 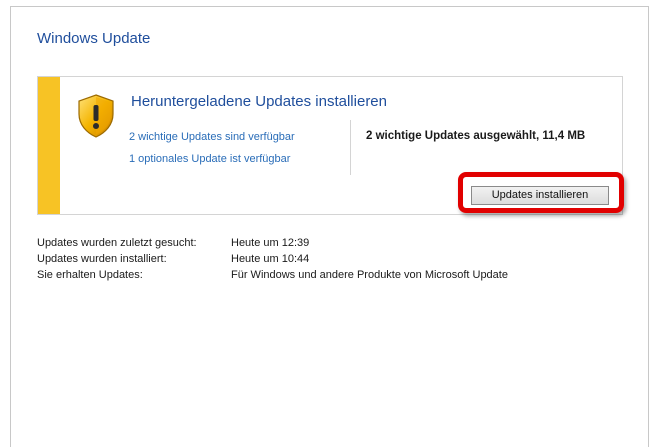 I want to click on status-value: Heute um 12:39, so click(x=270, y=243).